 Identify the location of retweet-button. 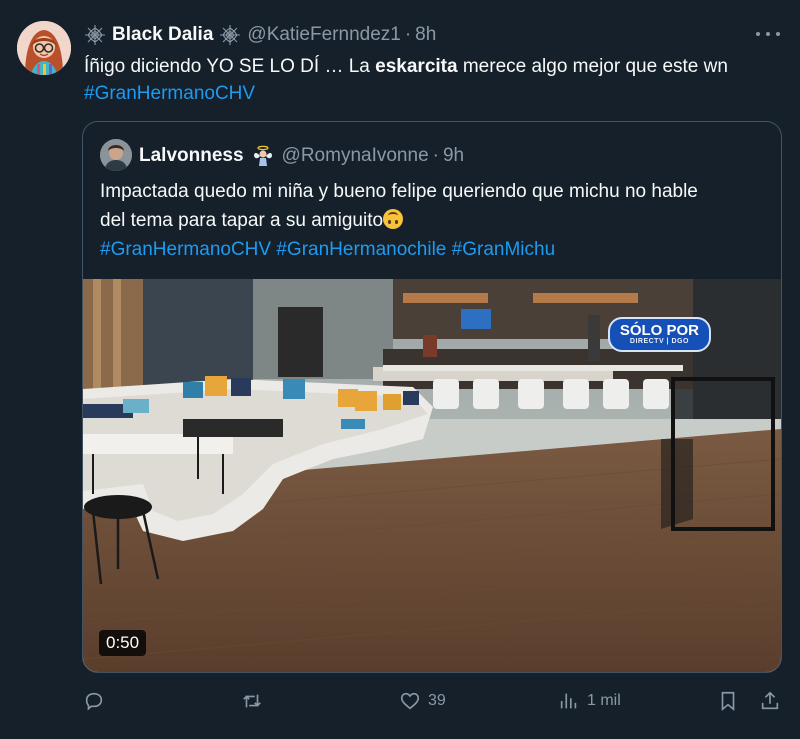
(255, 701).